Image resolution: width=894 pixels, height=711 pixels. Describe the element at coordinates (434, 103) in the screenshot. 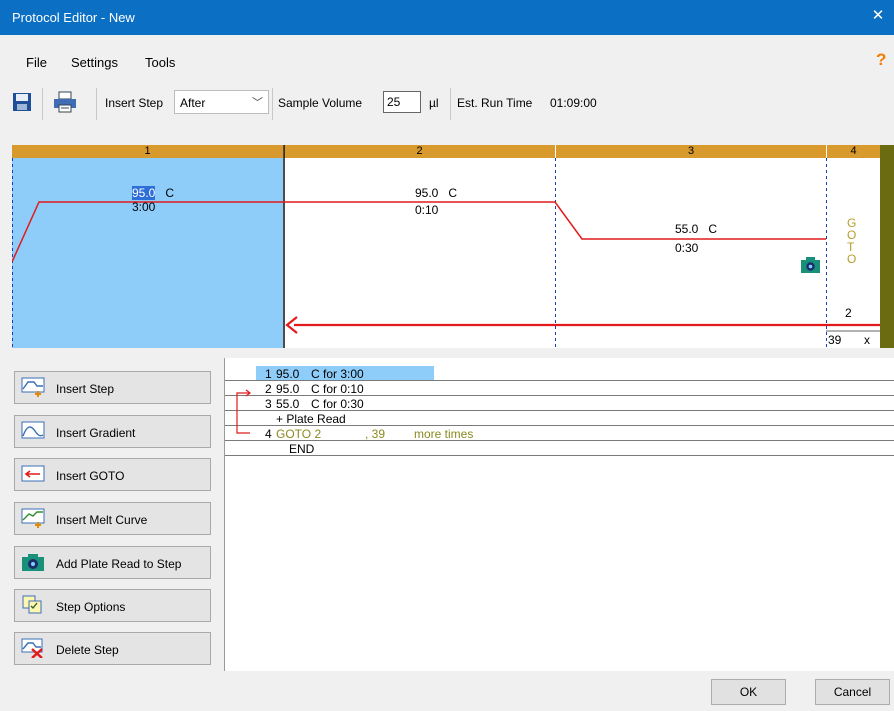

I see `sample-volume-unit: µl` at that location.